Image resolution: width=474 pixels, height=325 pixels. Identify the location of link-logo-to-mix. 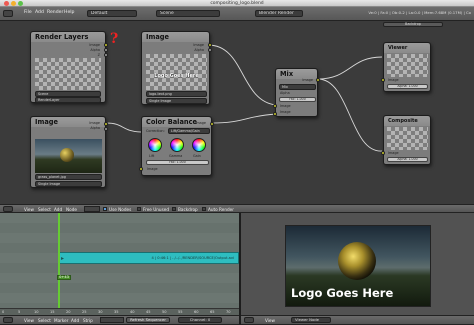
(242, 75).